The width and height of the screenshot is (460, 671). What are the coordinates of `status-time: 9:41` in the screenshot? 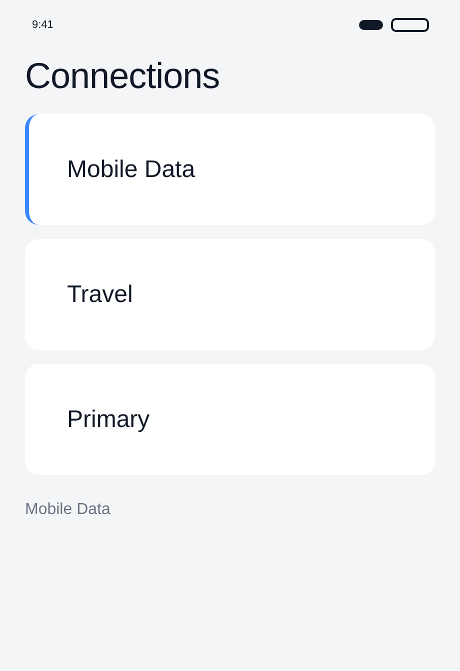 It's located at (43, 25).